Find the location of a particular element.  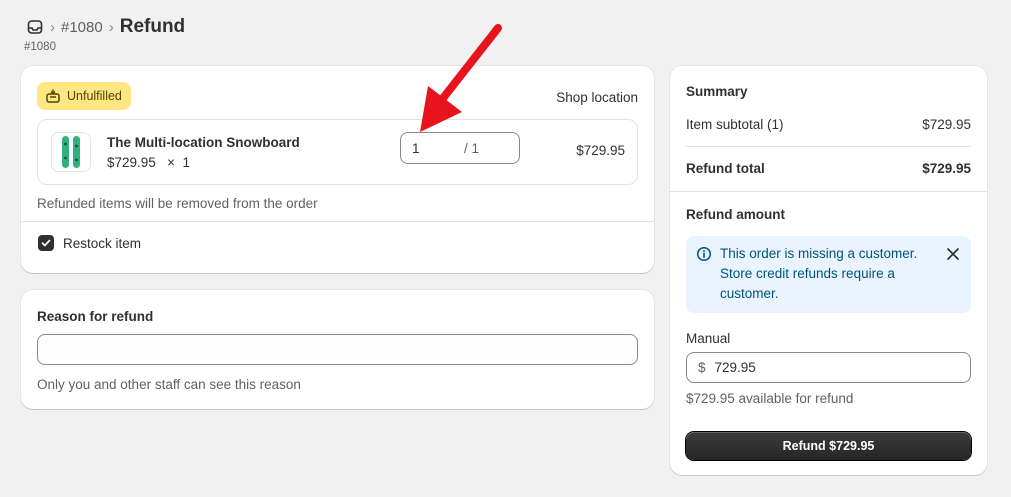

currency-prefix: $ is located at coordinates (702, 367).